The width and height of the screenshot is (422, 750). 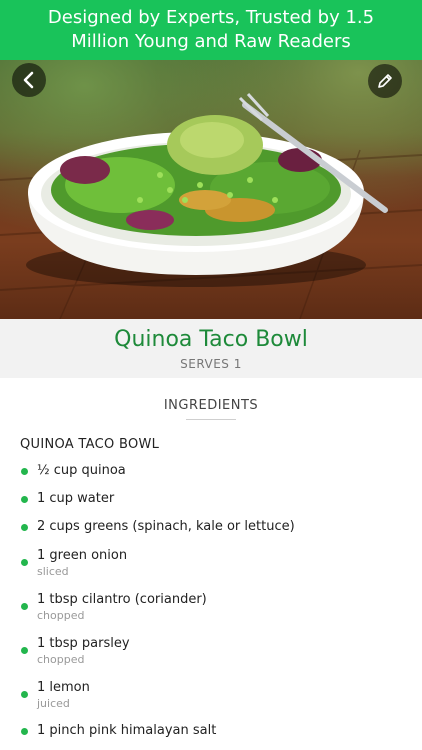 I want to click on ingredient-text: 1 lemon, so click(x=63, y=687).